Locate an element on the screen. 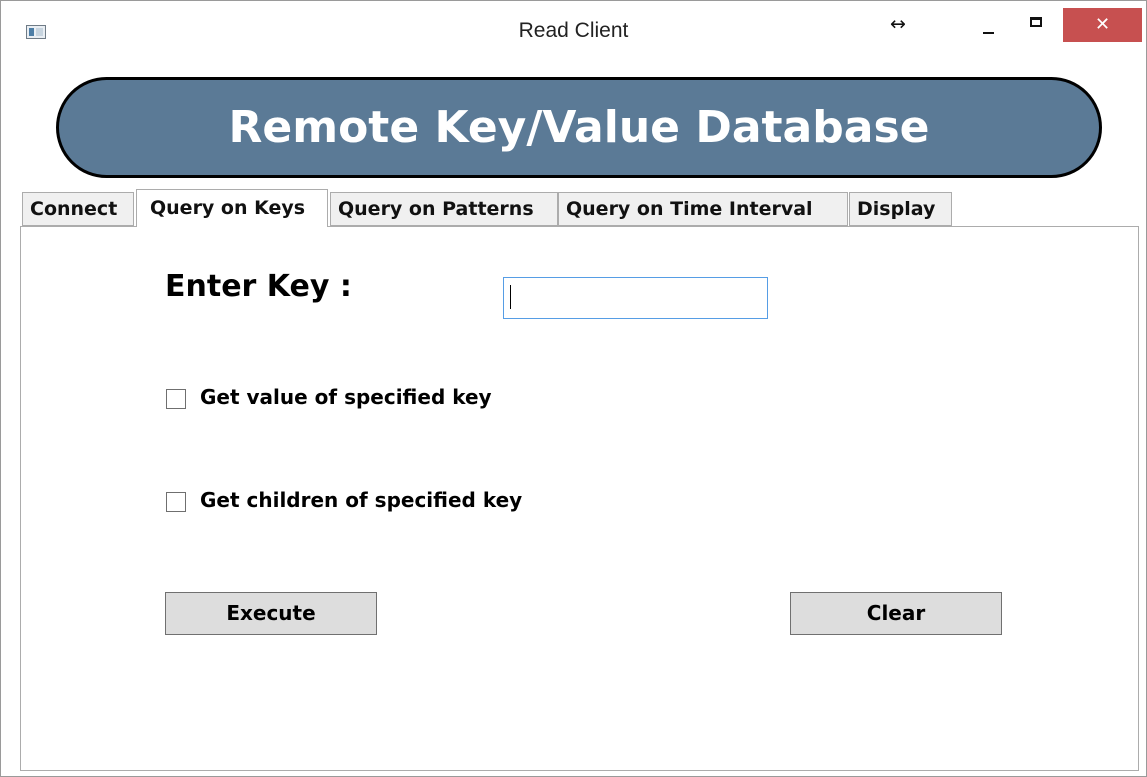 The height and width of the screenshot is (777, 1147). tab-connect: Connect is located at coordinates (78, 209).